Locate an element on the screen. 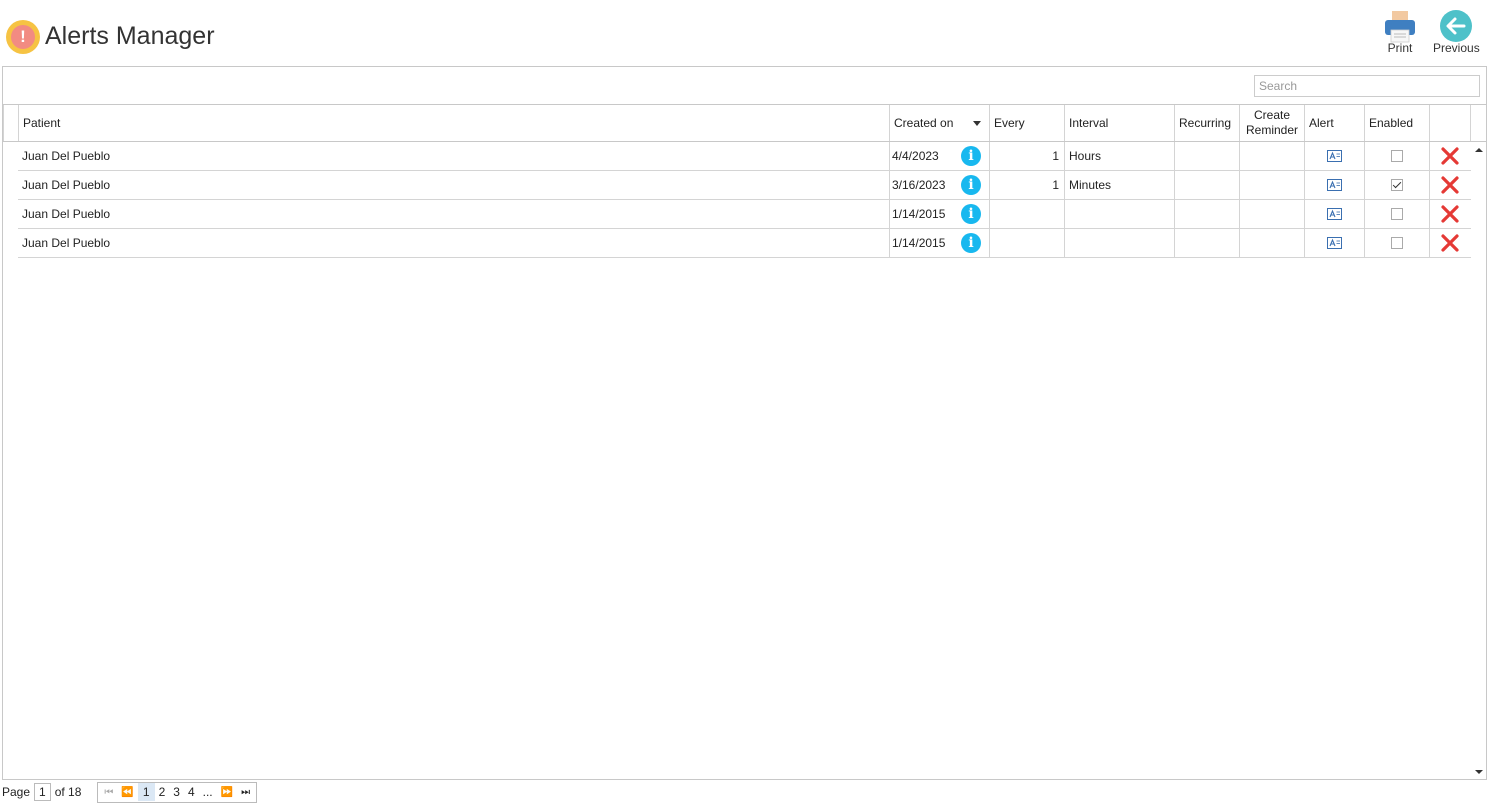 The height and width of the screenshot is (803, 1489). table-row: Juan Del Pueblo 4/4/2023 i 1 Hours is located at coordinates (744, 156).